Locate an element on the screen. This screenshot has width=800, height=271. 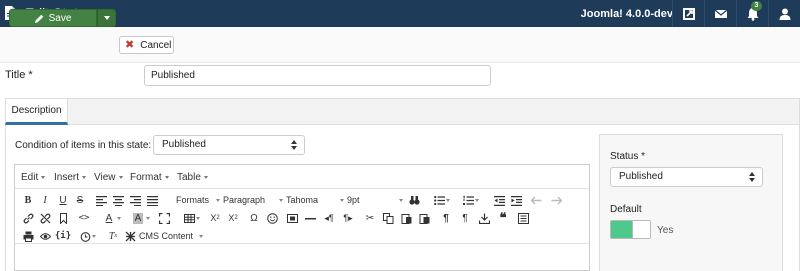
italic-button: I is located at coordinates (45, 200).